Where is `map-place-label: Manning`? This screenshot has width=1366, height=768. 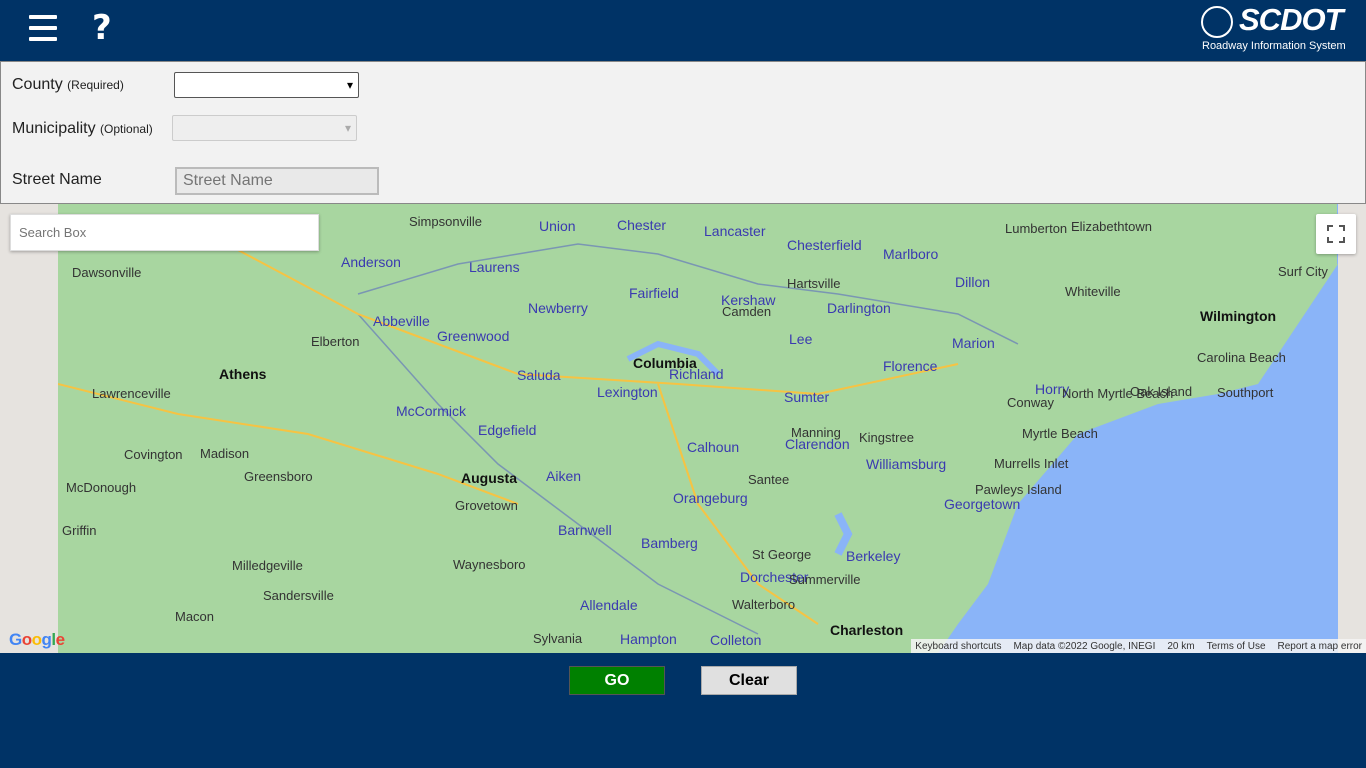
map-place-label: Manning is located at coordinates (816, 432).